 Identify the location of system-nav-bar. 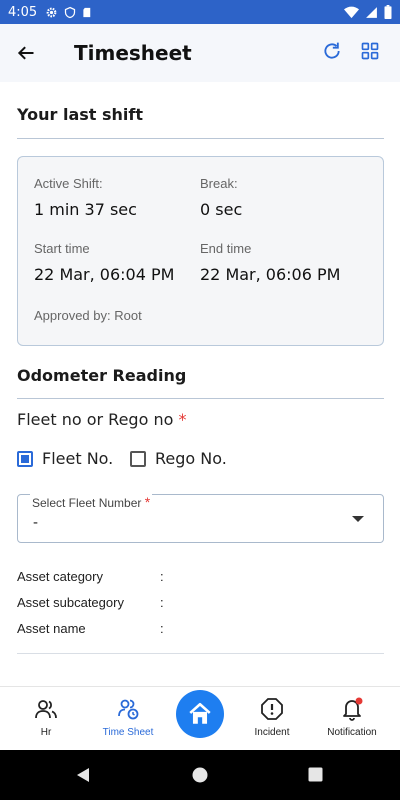
(200, 775).